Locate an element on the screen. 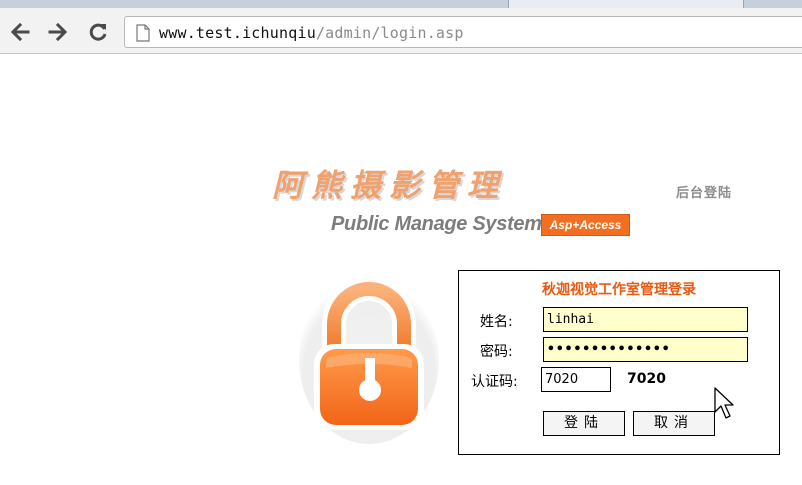 The height and width of the screenshot is (485, 802). captcha-input: 7020 is located at coordinates (576, 379).